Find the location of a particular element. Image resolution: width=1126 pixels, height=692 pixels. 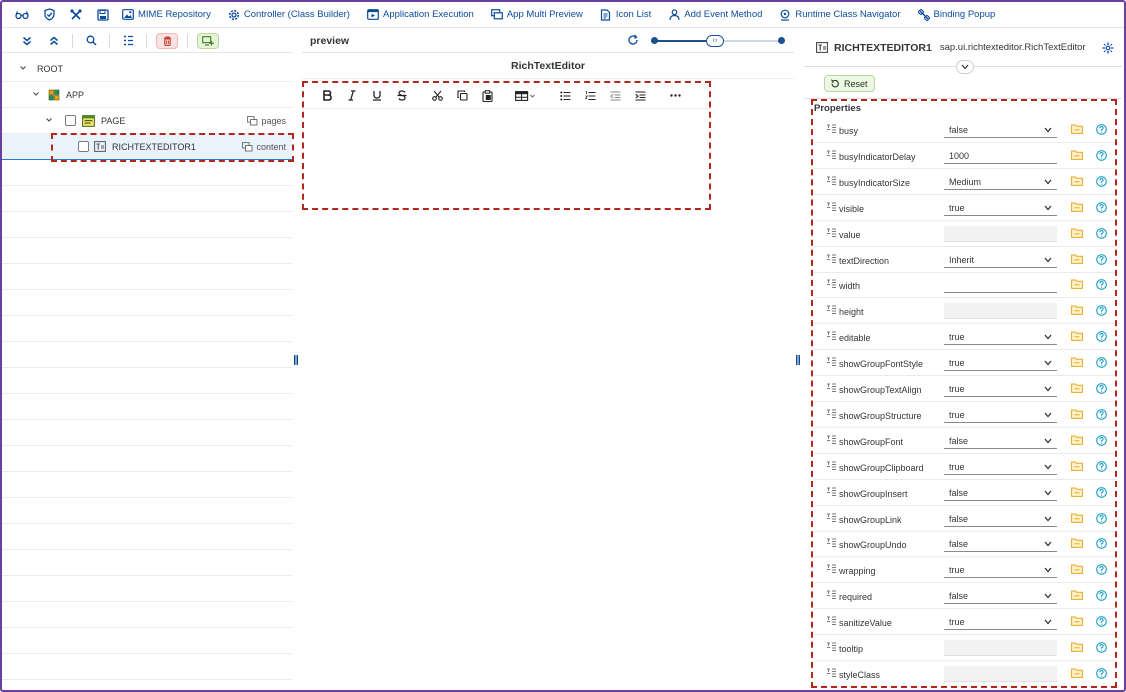

table-button is located at coordinates (526, 96).